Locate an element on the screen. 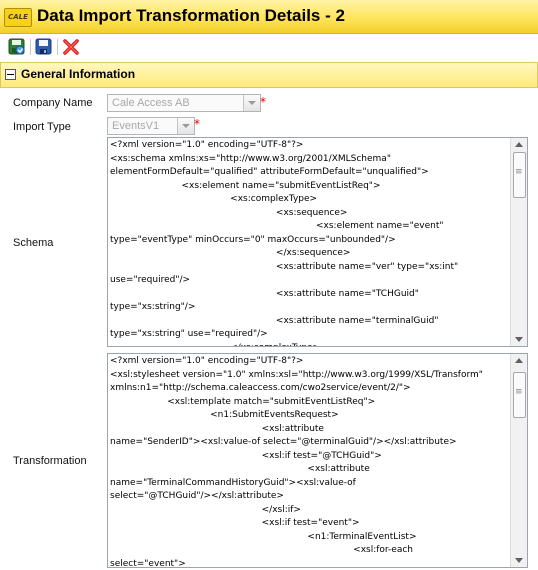 The height and width of the screenshot is (570, 538). transformation-scrollbar is located at coordinates (518, 460).